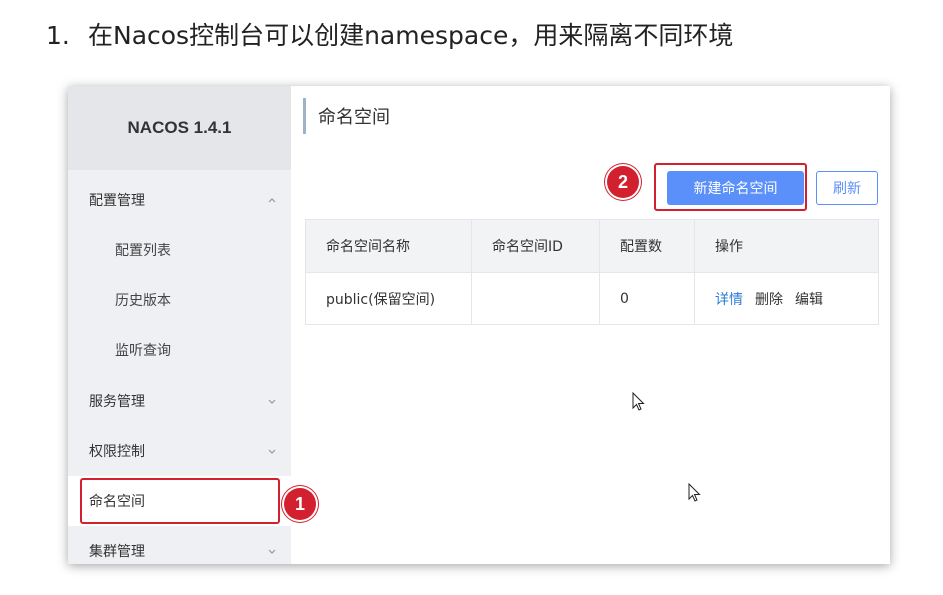  I want to click on chevron-up-icon, so click(272, 200).